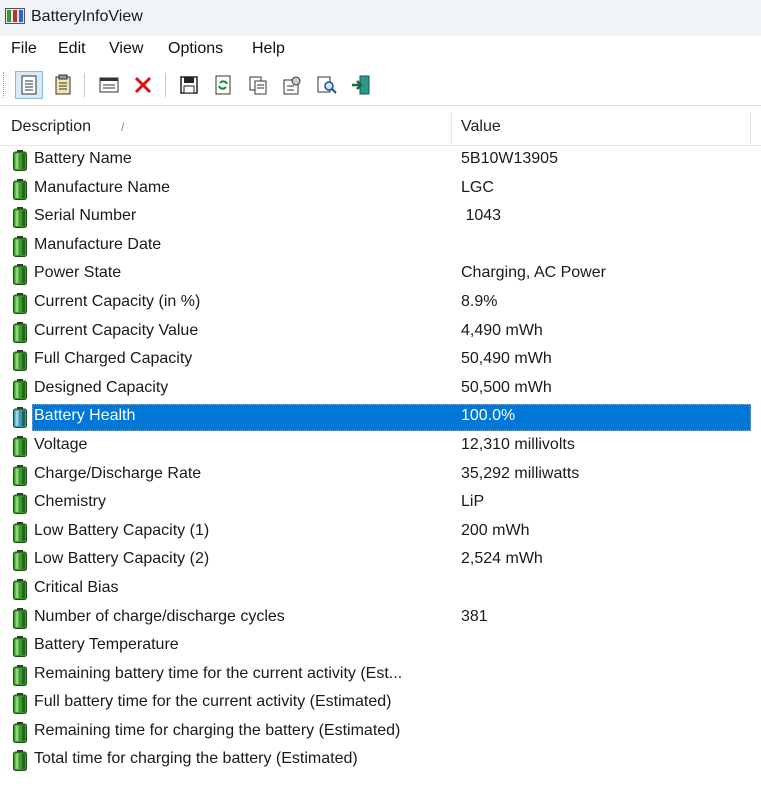 The width and height of the screenshot is (761, 809). Describe the element at coordinates (380, 85) in the screenshot. I see `toolbar` at that location.